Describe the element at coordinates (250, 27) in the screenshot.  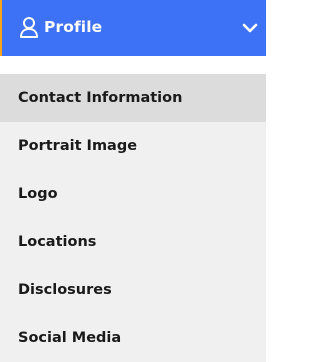
I see `chevron-down-icon` at that location.